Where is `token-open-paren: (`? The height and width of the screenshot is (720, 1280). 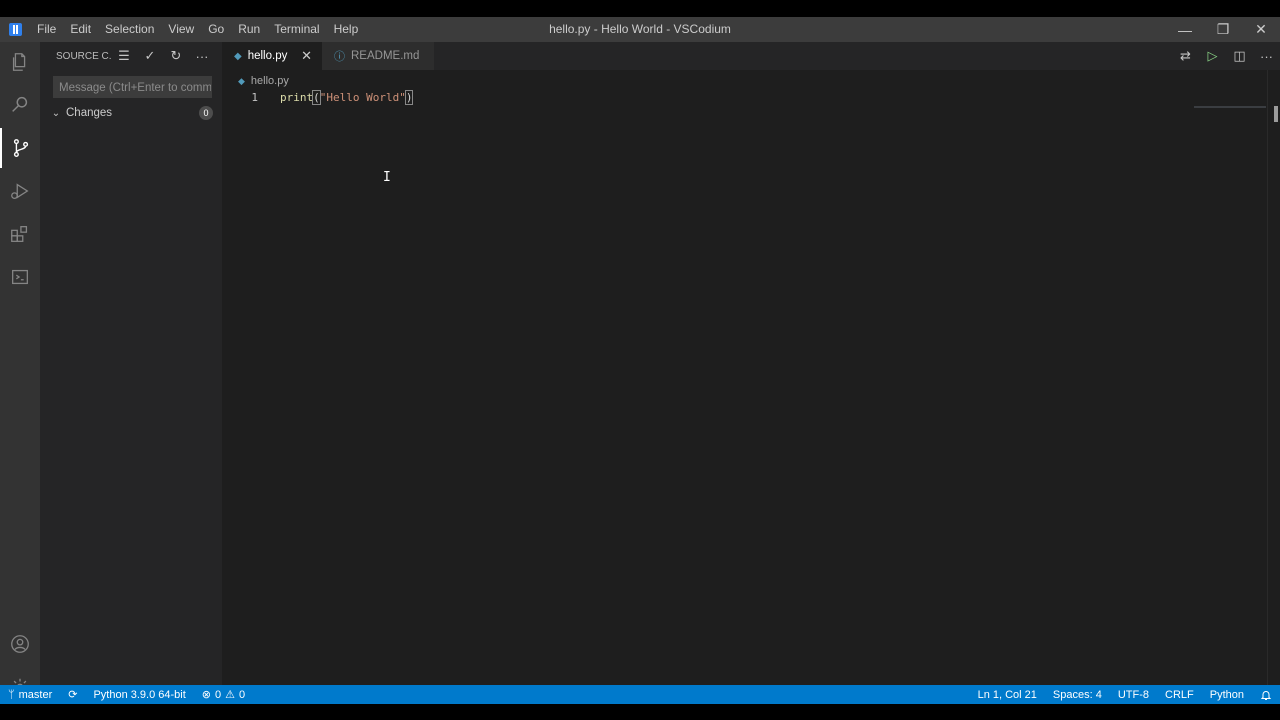
token-open-paren: ( is located at coordinates (316, 97).